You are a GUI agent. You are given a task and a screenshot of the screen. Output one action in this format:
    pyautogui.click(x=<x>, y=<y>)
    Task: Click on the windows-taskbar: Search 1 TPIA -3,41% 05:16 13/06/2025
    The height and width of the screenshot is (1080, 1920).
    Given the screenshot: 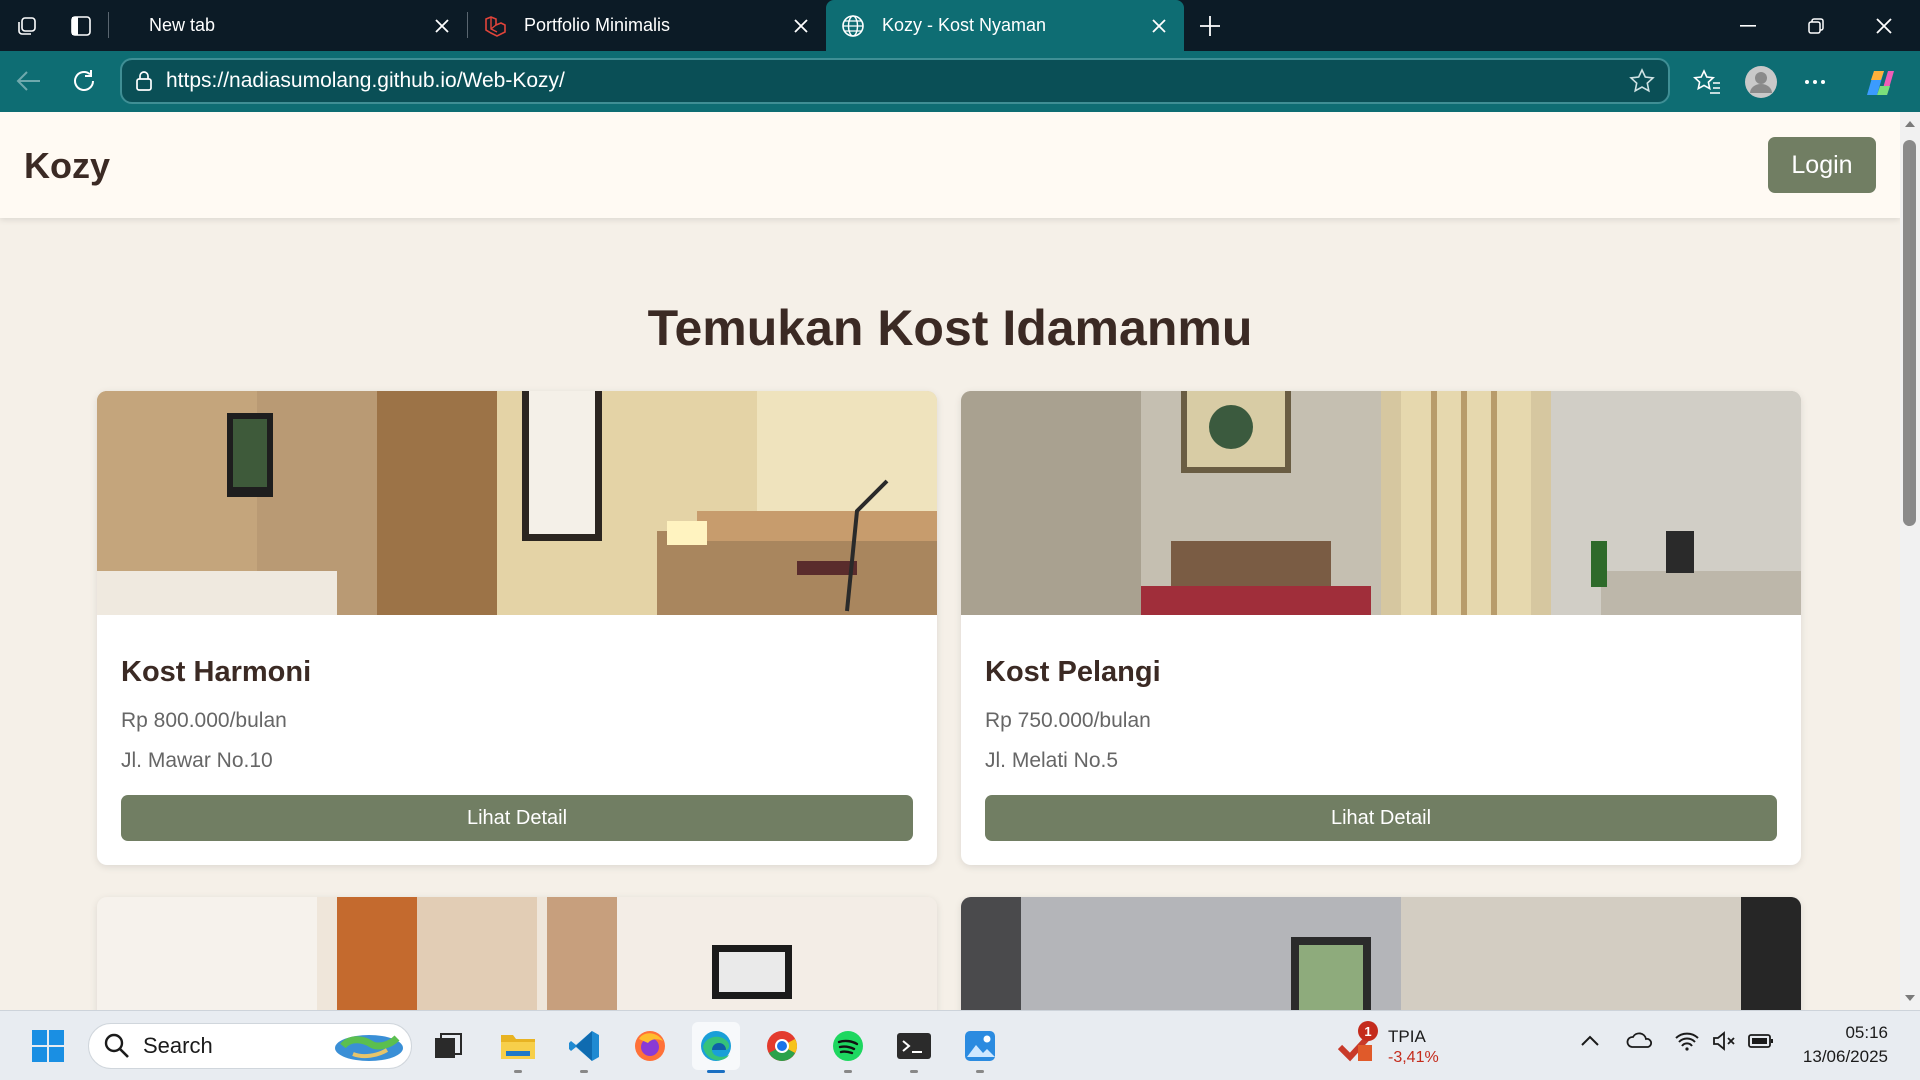 What is the action you would take?
    pyautogui.click(x=960, y=1045)
    